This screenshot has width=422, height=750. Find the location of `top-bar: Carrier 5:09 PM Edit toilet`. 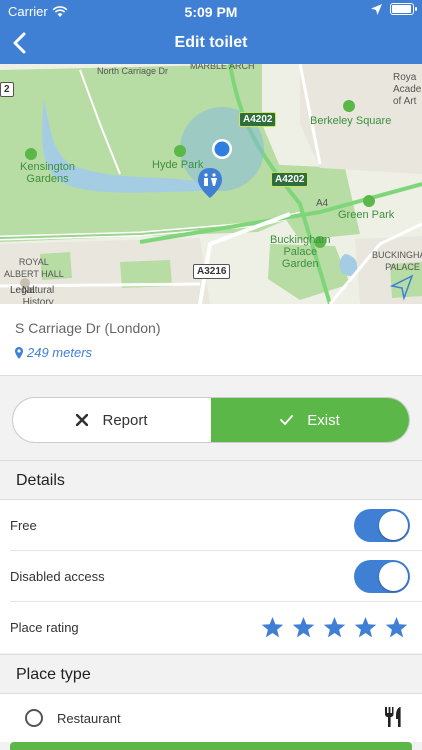

top-bar: Carrier 5:09 PM Edit toilet is located at coordinates (211, 32).